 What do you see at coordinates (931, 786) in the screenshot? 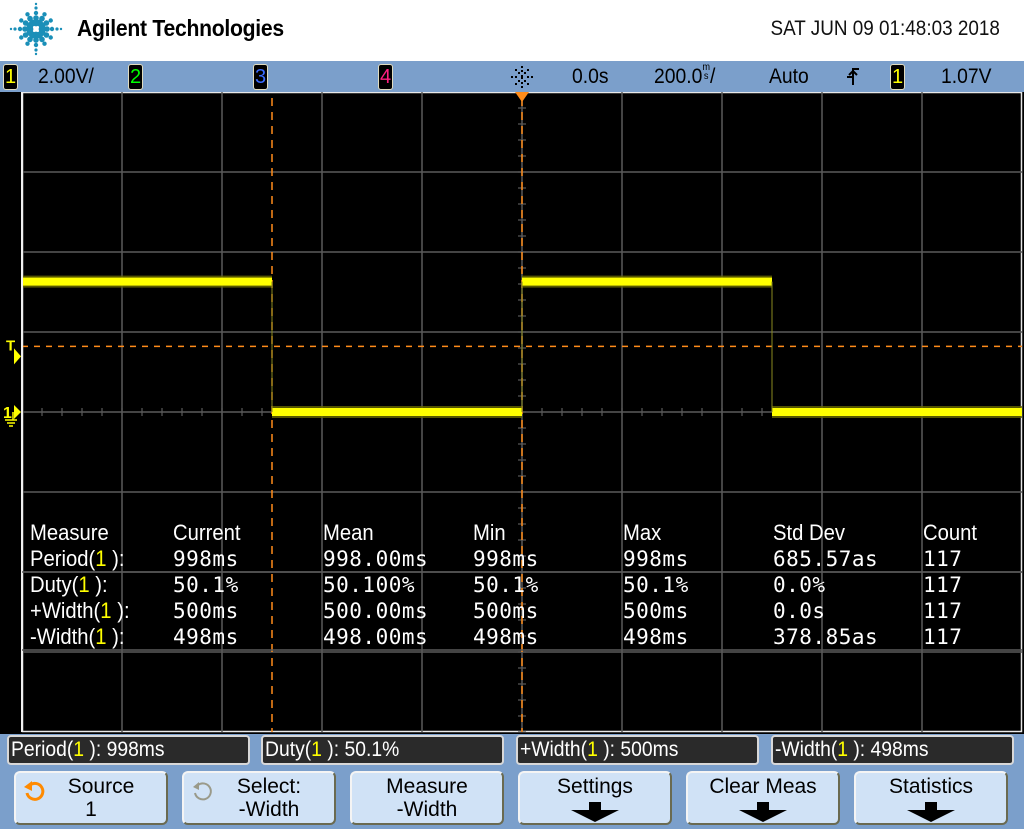
I see `softkey-statistics-label: Statistics` at bounding box center [931, 786].